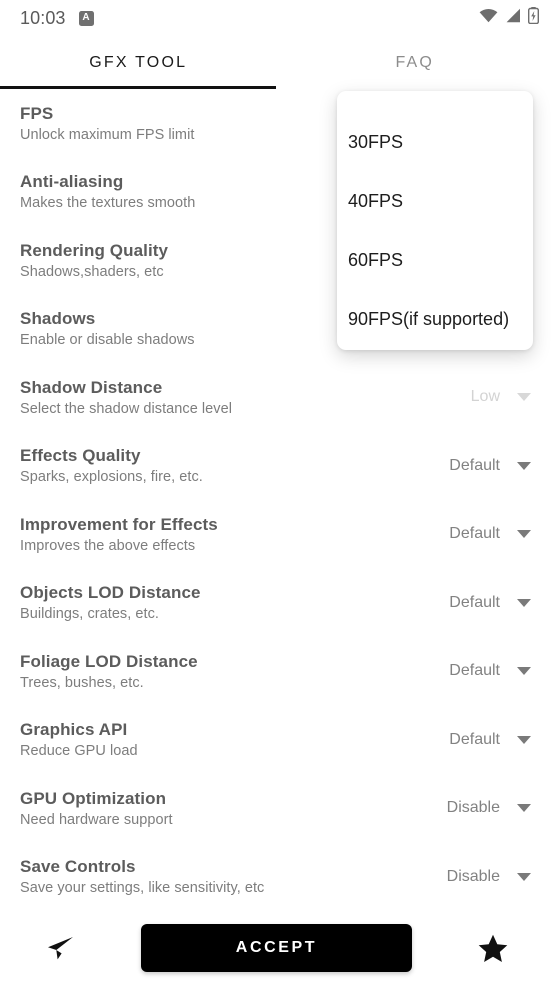 The width and height of the screenshot is (553, 984). I want to click on status-bar-left: 10:03 A, so click(57, 18).